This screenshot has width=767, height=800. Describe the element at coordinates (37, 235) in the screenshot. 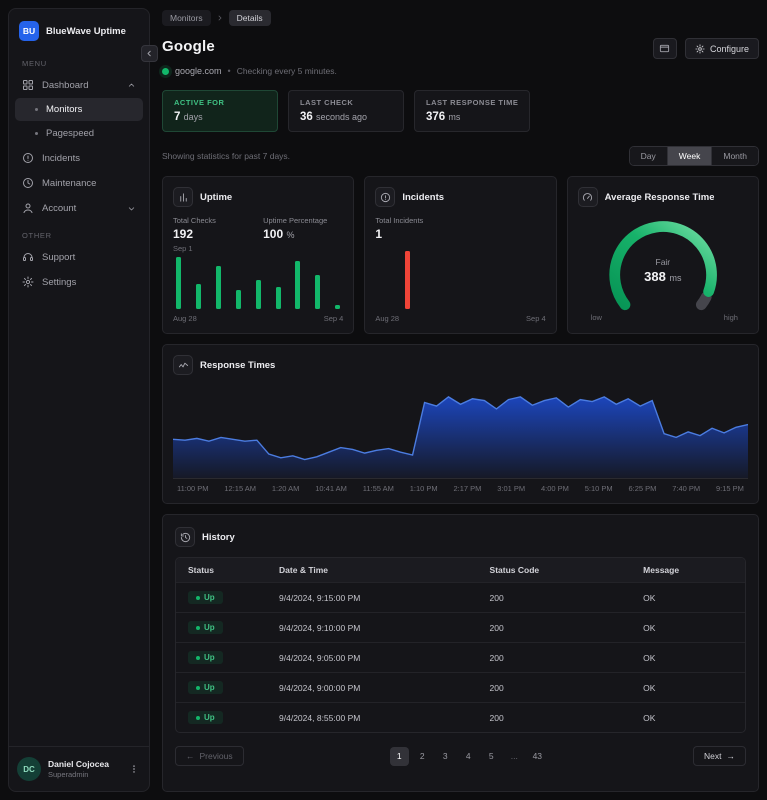

I see `other-section-label: OTHER` at that location.